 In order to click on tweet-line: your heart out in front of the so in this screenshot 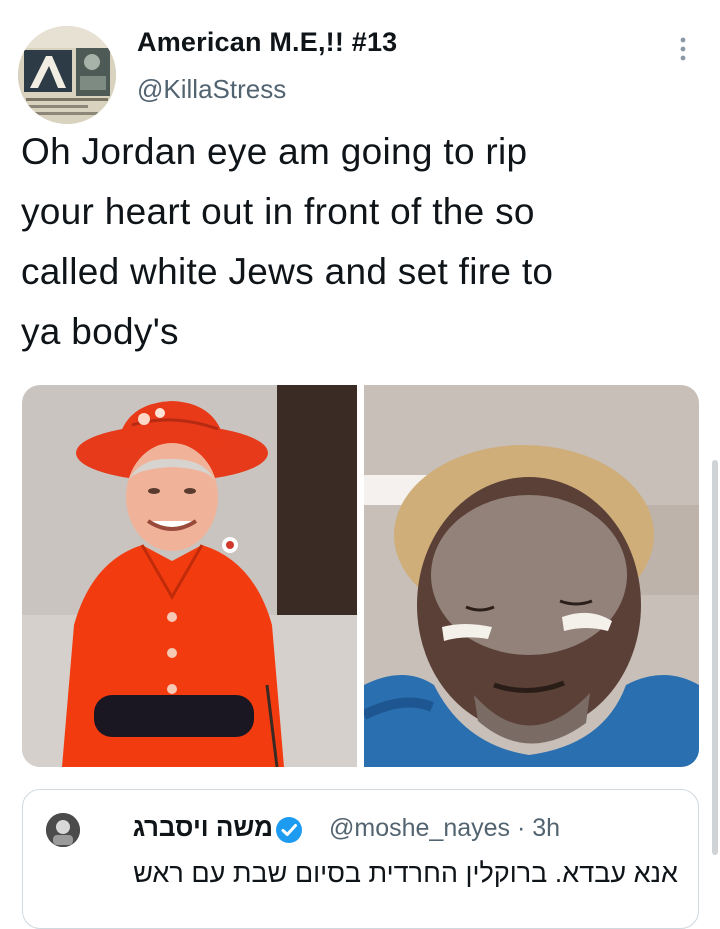, I will do `click(278, 211)`.